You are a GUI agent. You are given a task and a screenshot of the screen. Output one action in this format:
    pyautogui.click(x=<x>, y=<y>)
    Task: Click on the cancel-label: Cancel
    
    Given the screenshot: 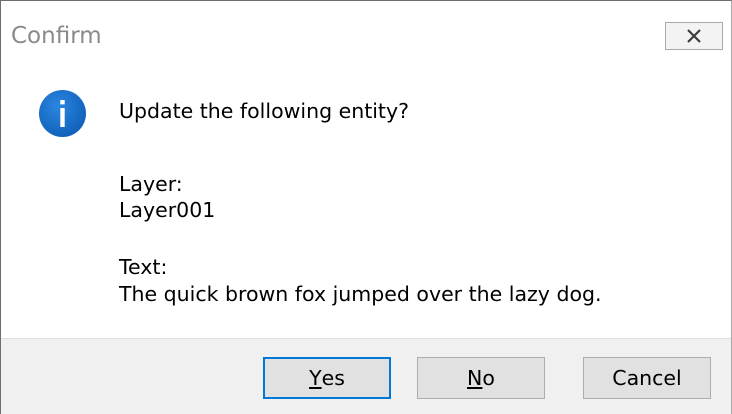 What is the action you would take?
    pyautogui.click(x=647, y=378)
    